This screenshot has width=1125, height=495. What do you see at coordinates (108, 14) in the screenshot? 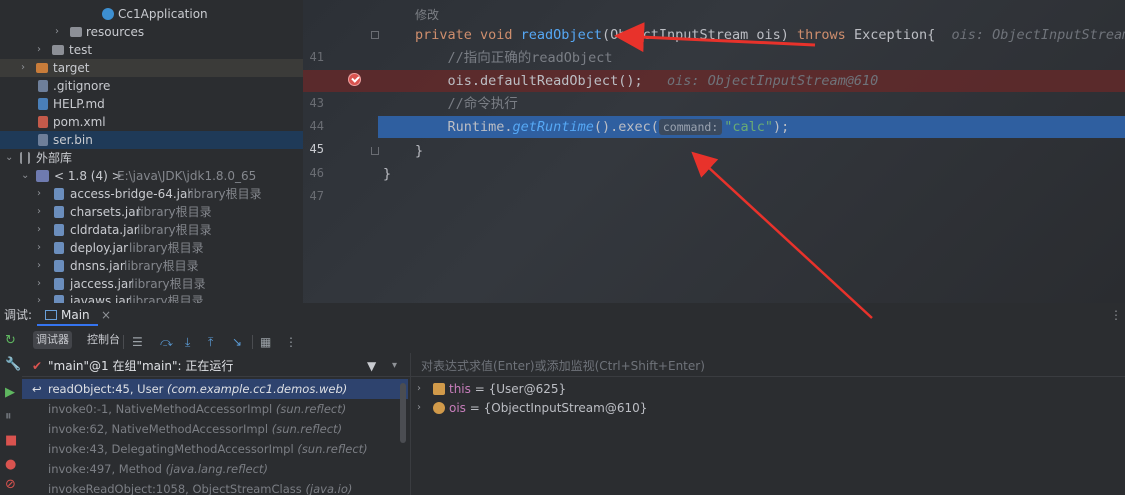
I see `spring-app-icon` at bounding box center [108, 14].